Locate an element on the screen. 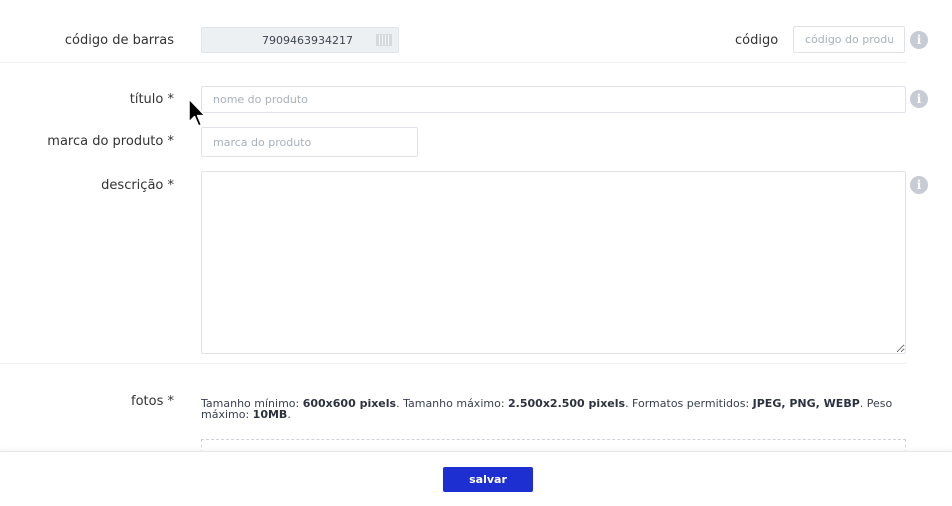 The image size is (952, 506). photos-label: fotos * is located at coordinates (152, 401).